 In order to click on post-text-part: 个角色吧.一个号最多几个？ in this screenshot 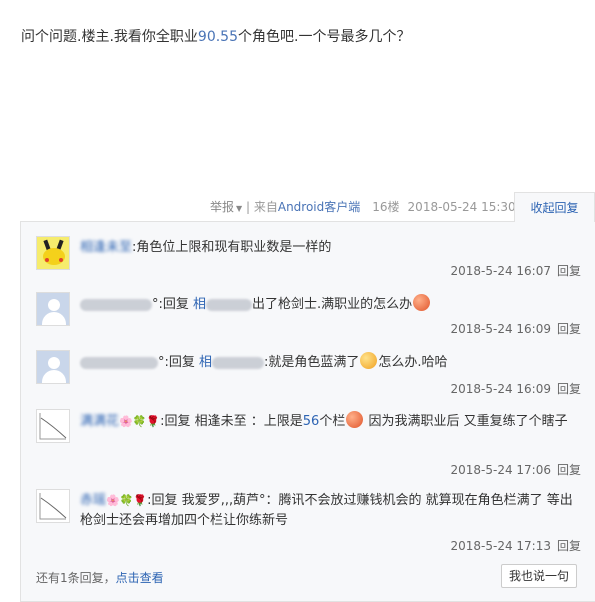, I will do `click(324, 37)`.